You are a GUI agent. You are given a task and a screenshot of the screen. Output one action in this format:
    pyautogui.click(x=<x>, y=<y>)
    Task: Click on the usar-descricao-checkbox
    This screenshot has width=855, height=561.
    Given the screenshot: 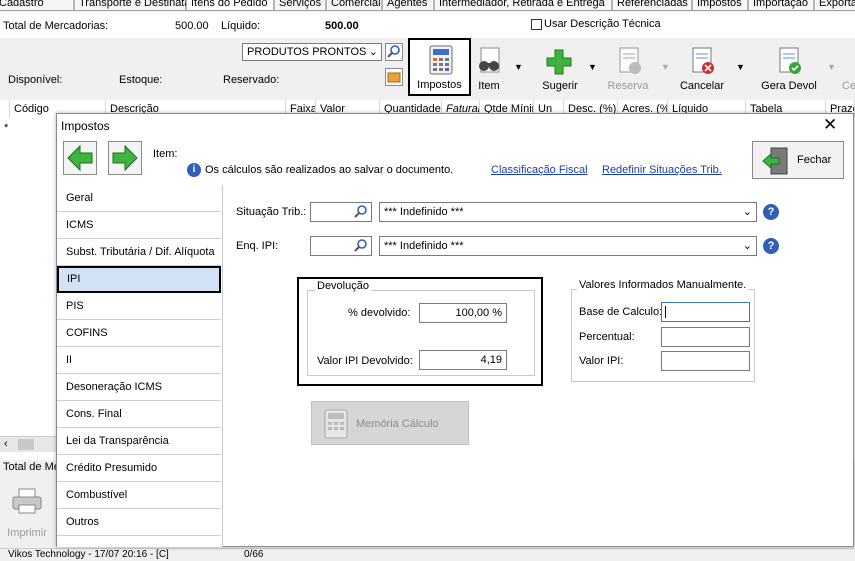 What is the action you would take?
    pyautogui.click(x=536, y=24)
    